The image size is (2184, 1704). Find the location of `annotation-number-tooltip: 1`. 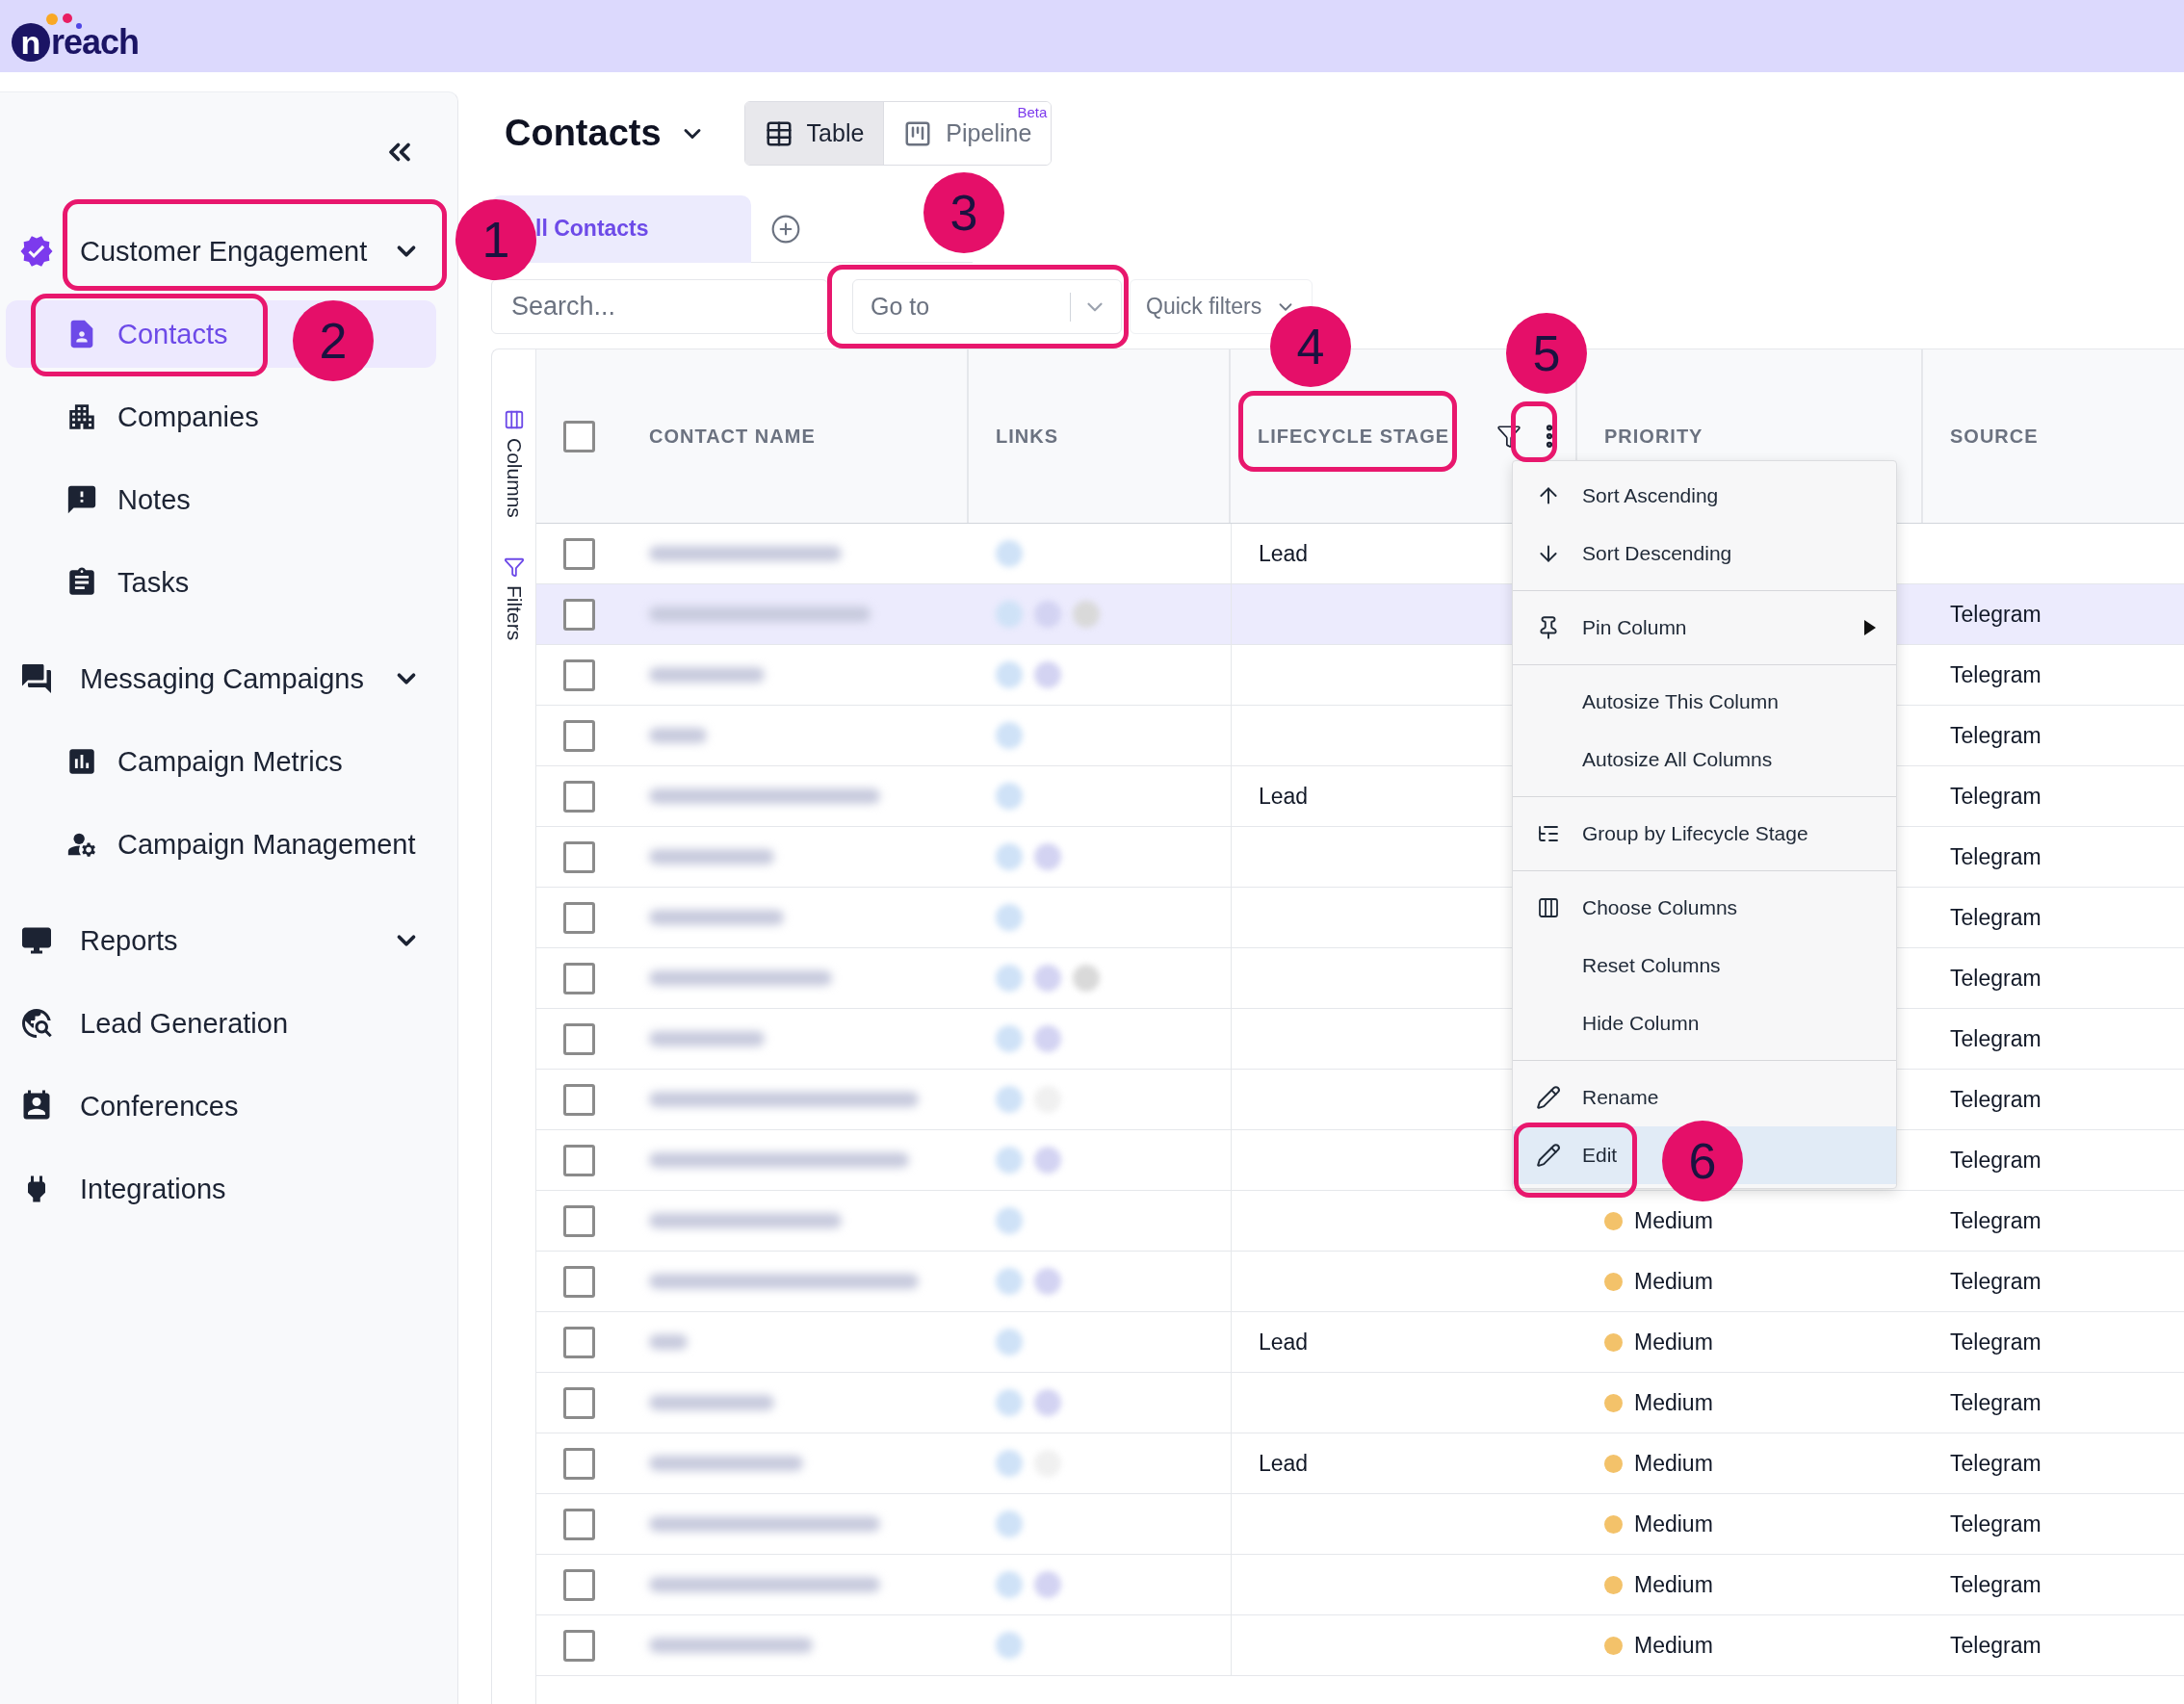

annotation-number-tooltip: 1 is located at coordinates (496, 240).